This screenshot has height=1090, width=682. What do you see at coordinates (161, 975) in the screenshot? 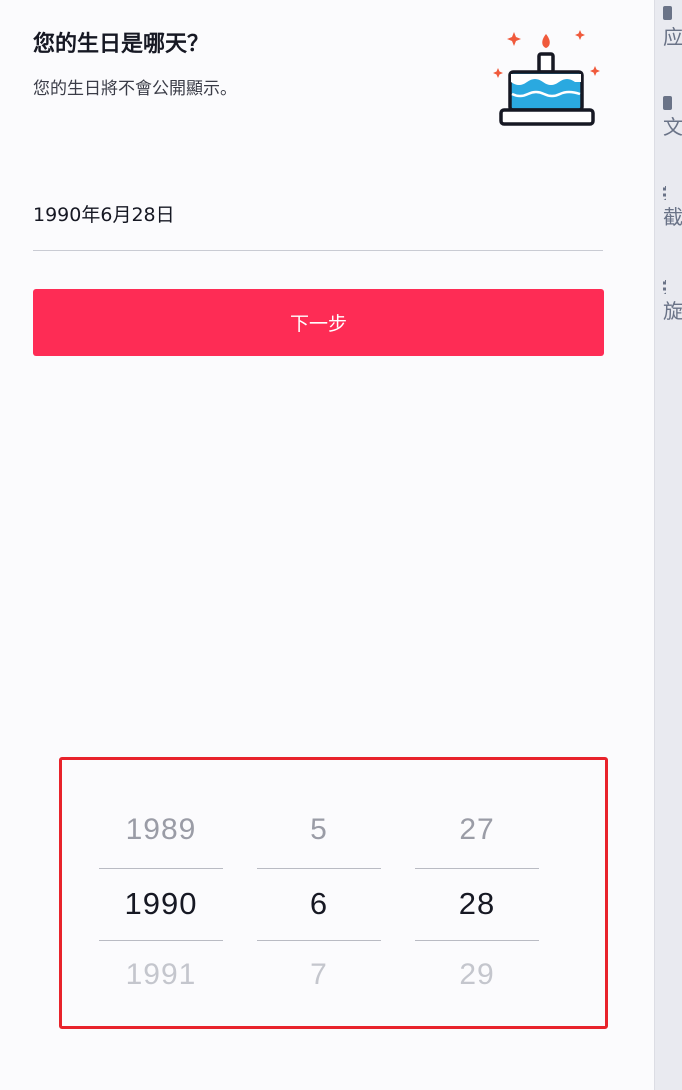
I see `year-option-next: 1991` at bounding box center [161, 975].